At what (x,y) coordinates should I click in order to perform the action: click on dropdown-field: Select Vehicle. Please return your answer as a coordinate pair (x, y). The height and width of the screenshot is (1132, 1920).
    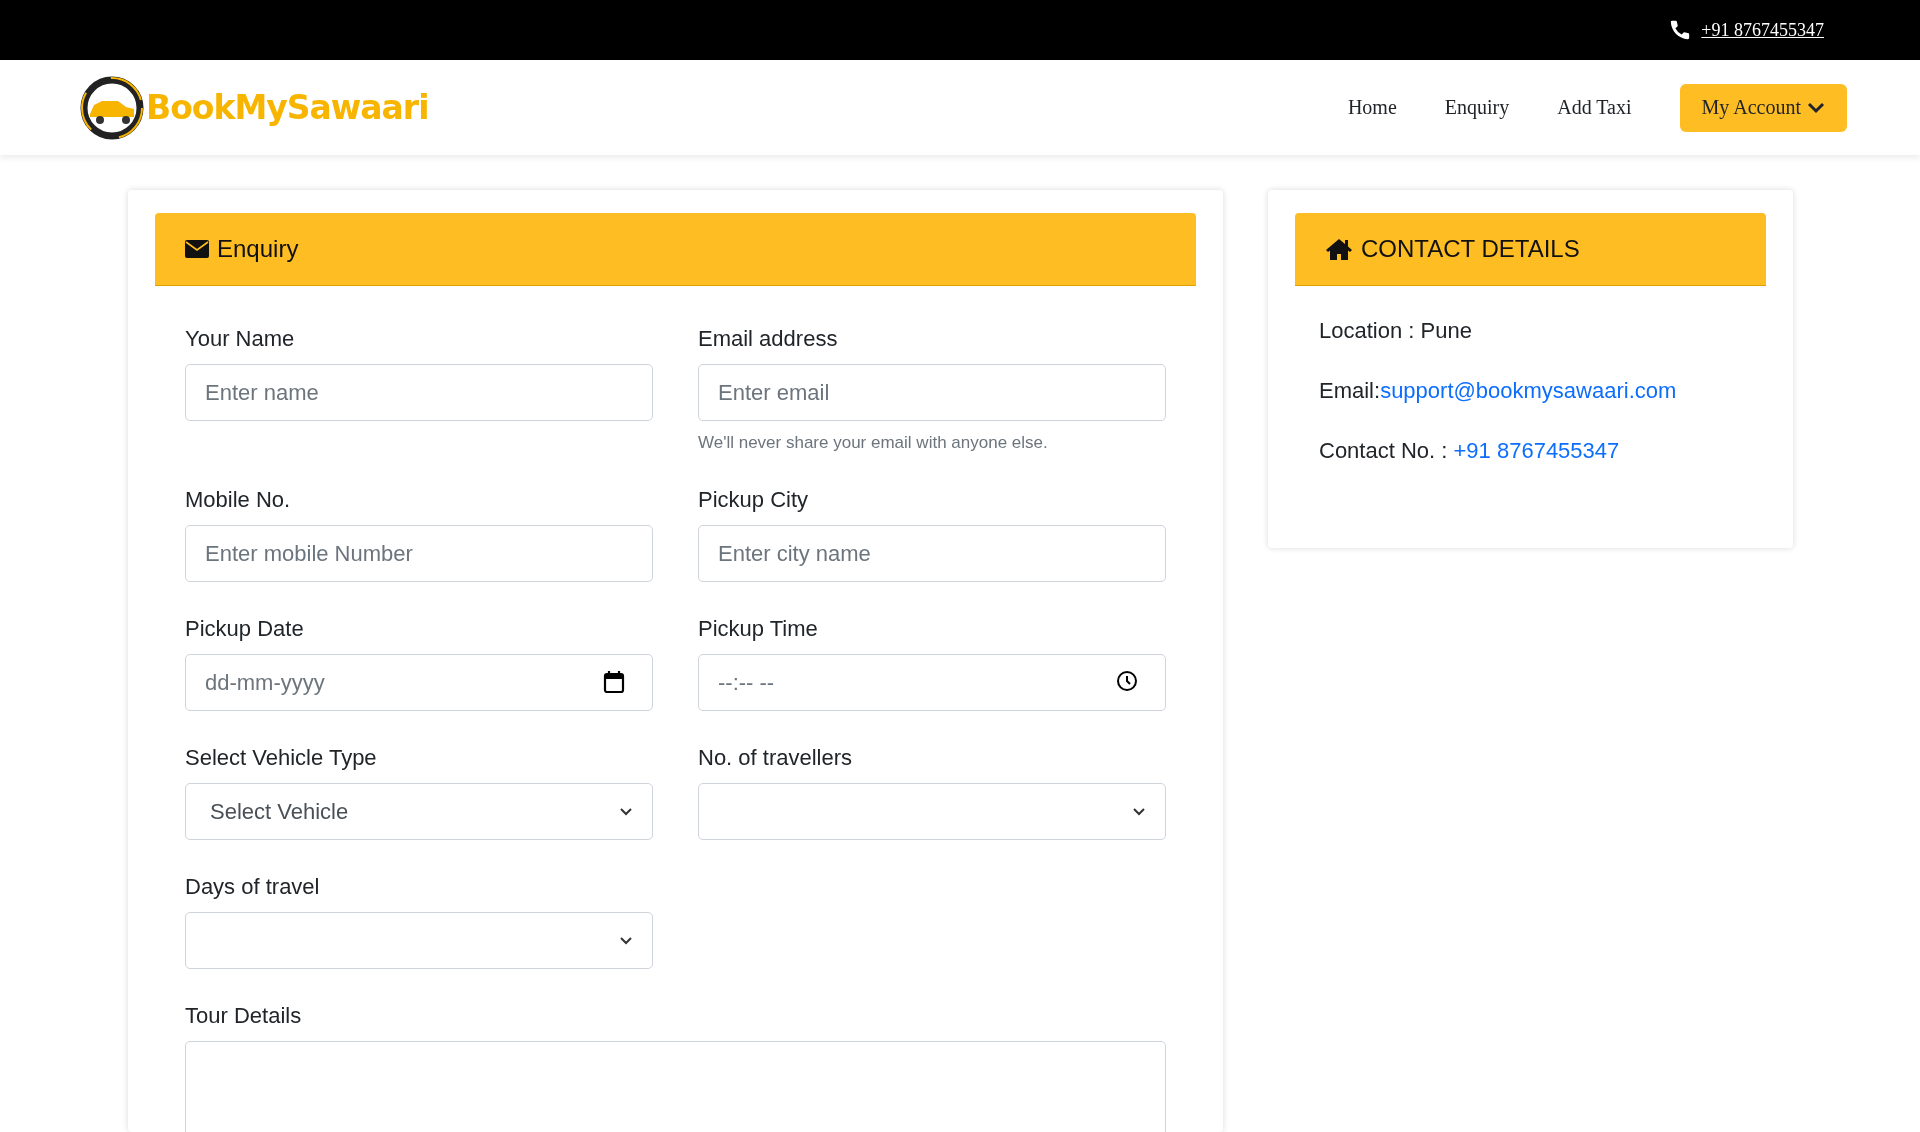
    Looking at the image, I should click on (419, 811).